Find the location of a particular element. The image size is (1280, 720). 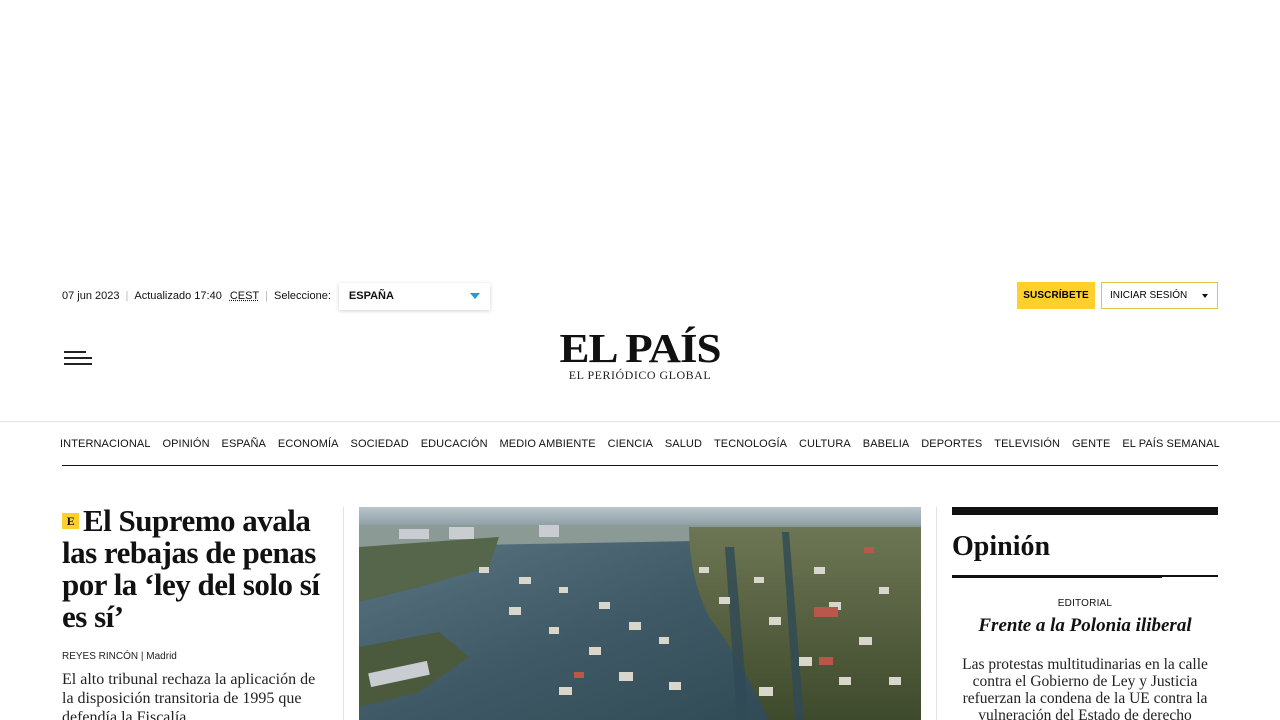

current-date: 07 jun 2023 is located at coordinates (91, 296).